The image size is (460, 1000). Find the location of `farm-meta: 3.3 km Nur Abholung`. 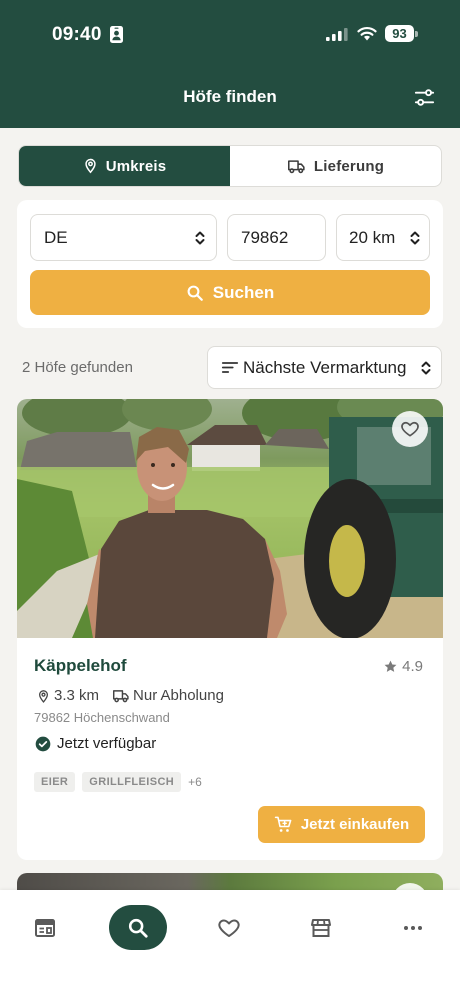

farm-meta: 3.3 km Nur Abholung is located at coordinates (130, 696).